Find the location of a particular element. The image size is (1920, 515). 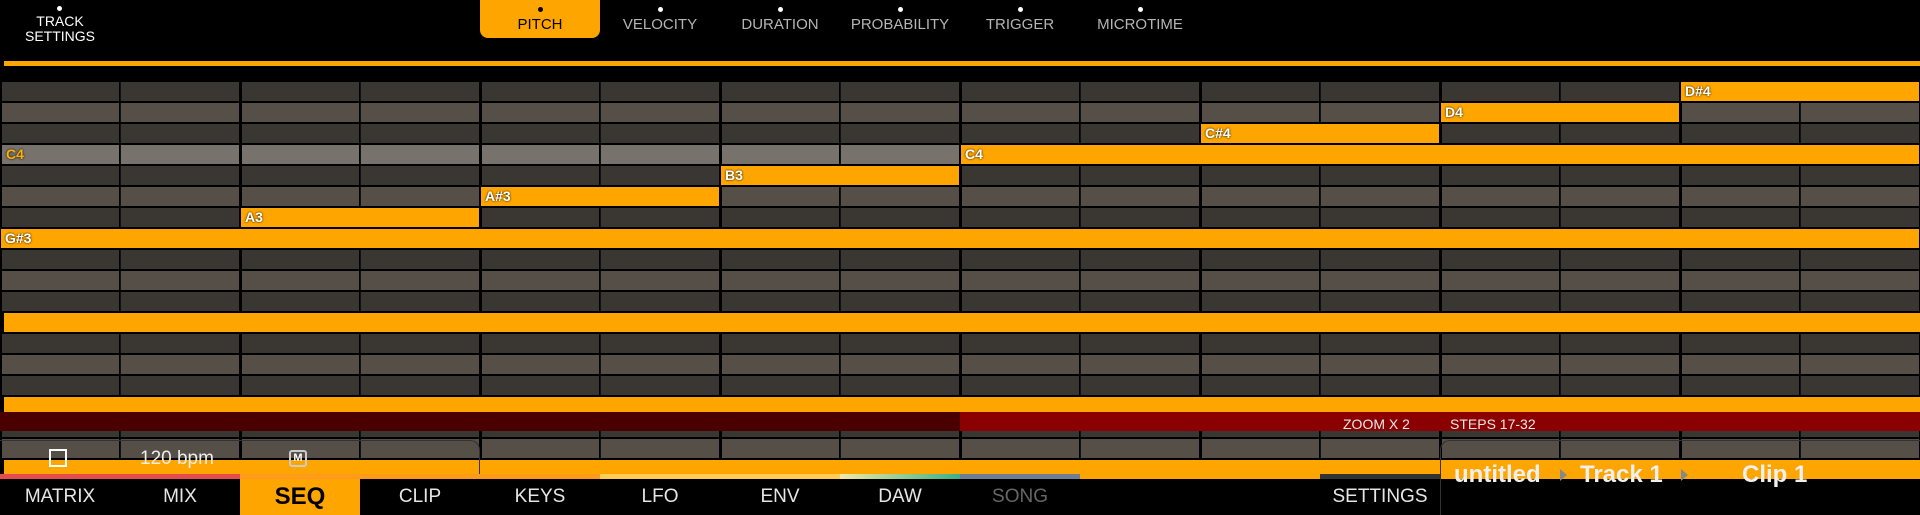

tab-microtime: MICROTIME is located at coordinates (1140, 19).